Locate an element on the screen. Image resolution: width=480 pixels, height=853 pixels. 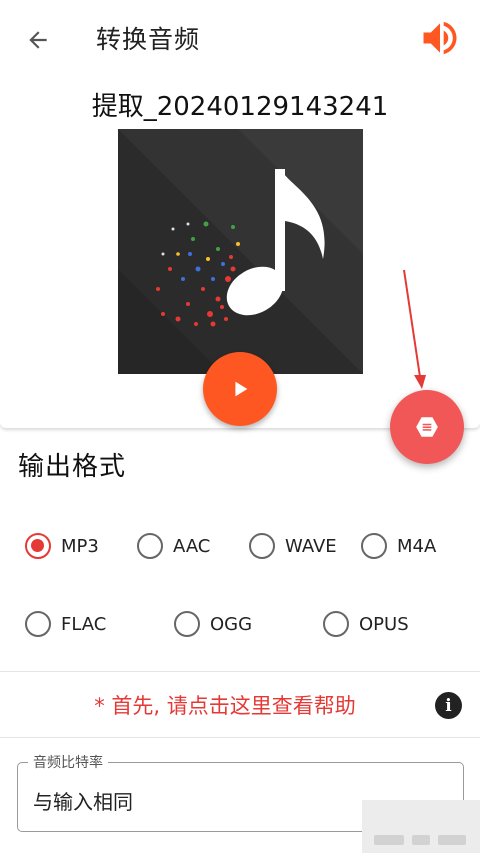
play-button is located at coordinates (240, 389).